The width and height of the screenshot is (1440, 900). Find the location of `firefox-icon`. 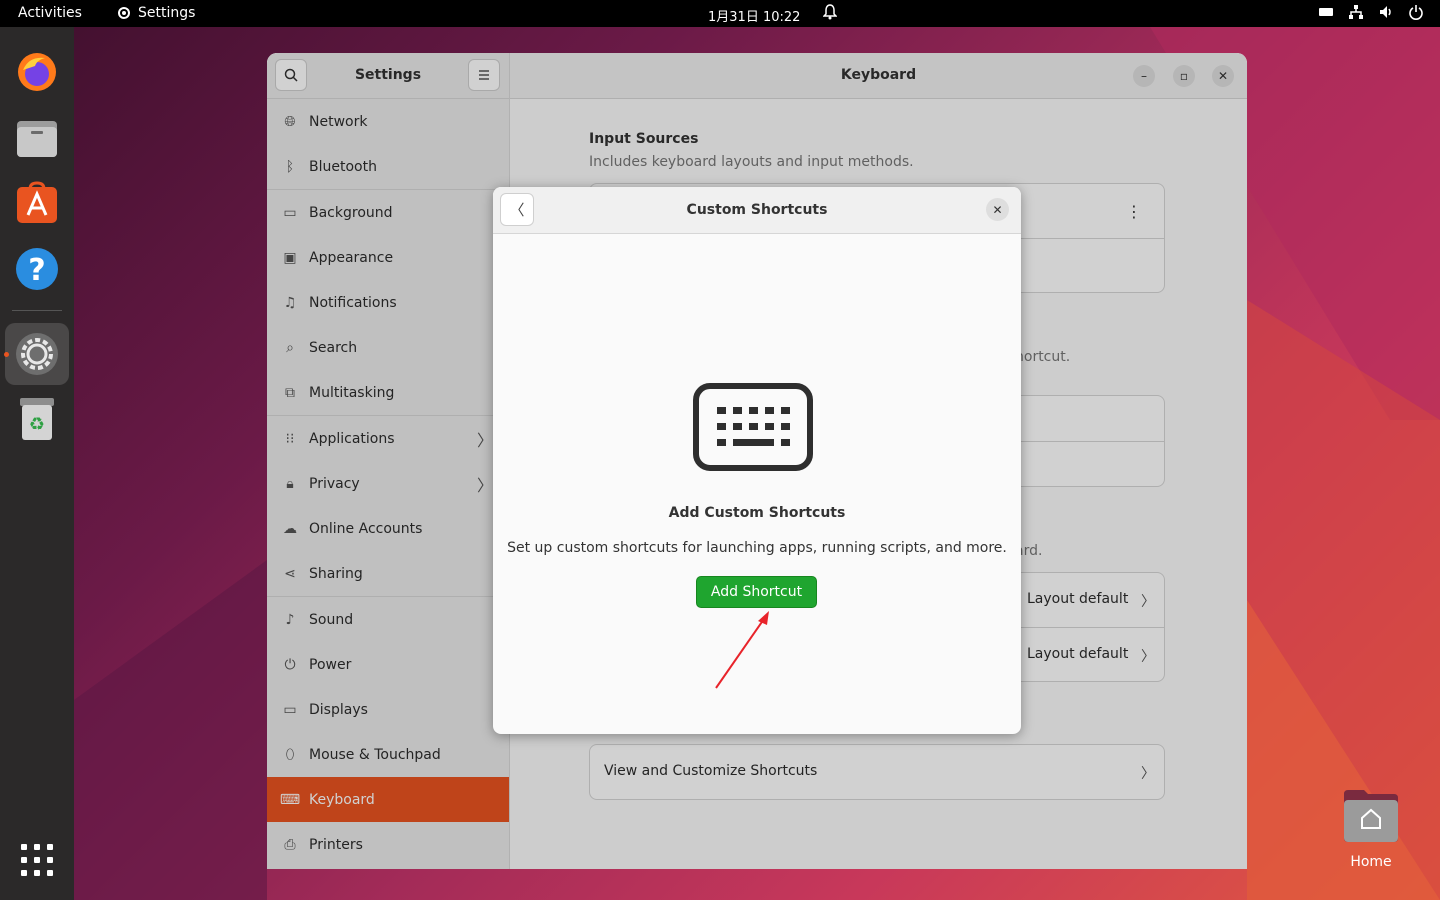

firefox-icon is located at coordinates (37, 72).